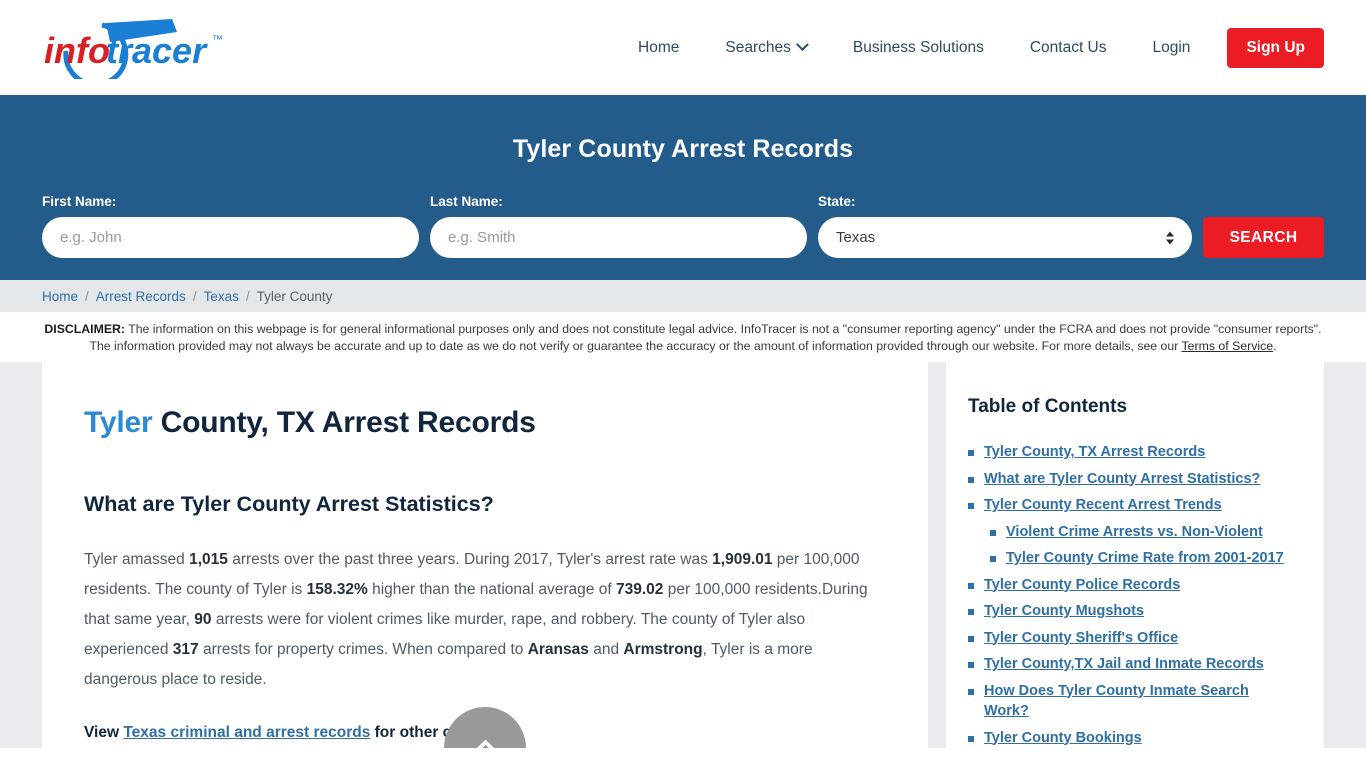  I want to click on toc-title: Table of Contents, so click(1048, 406).